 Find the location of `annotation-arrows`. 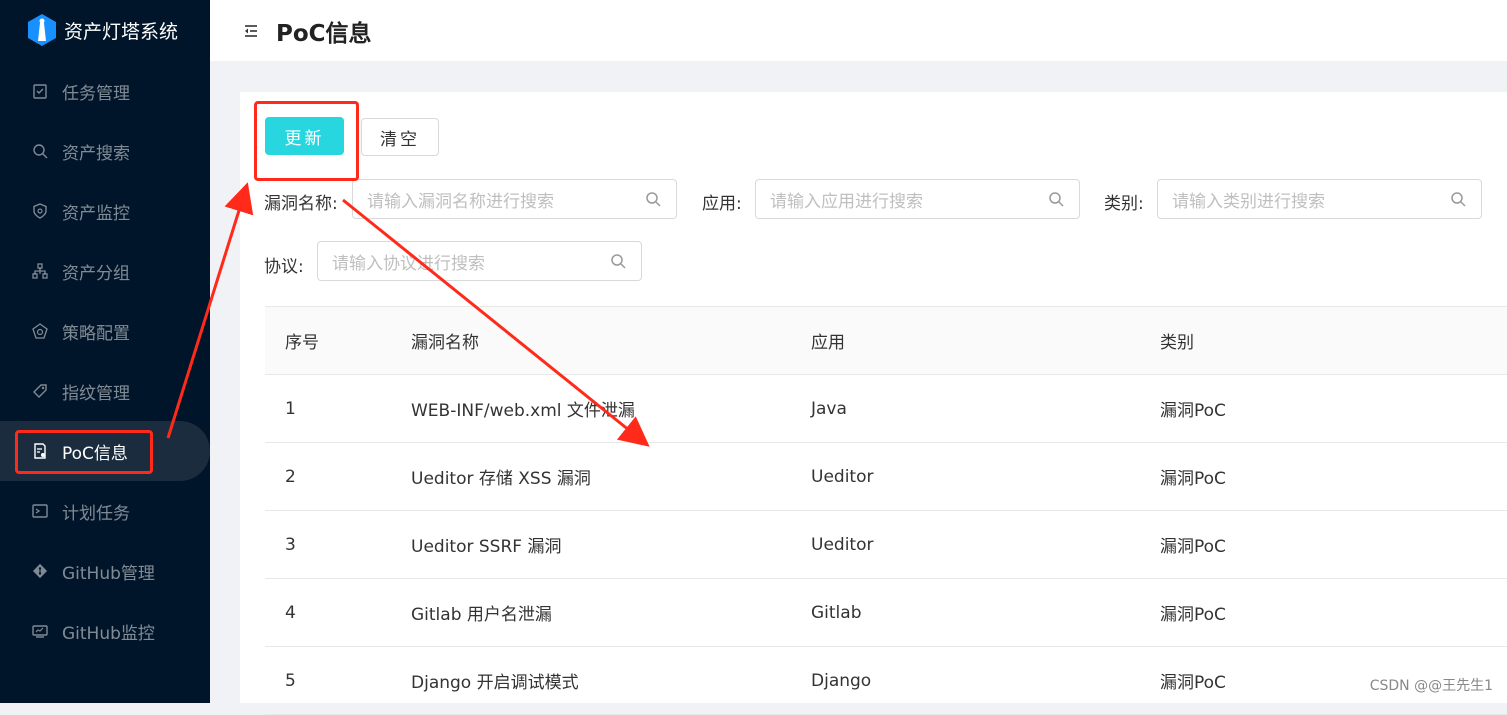

annotation-arrows is located at coordinates (408, 314).